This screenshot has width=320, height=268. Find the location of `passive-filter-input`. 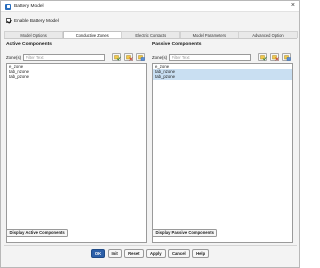

passive-filter-input is located at coordinates (210, 57).